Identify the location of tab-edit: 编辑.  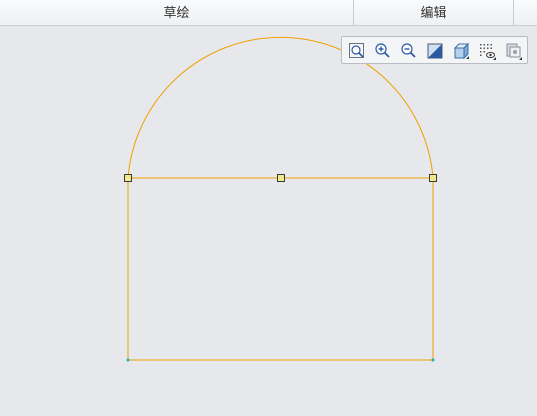
(433, 12).